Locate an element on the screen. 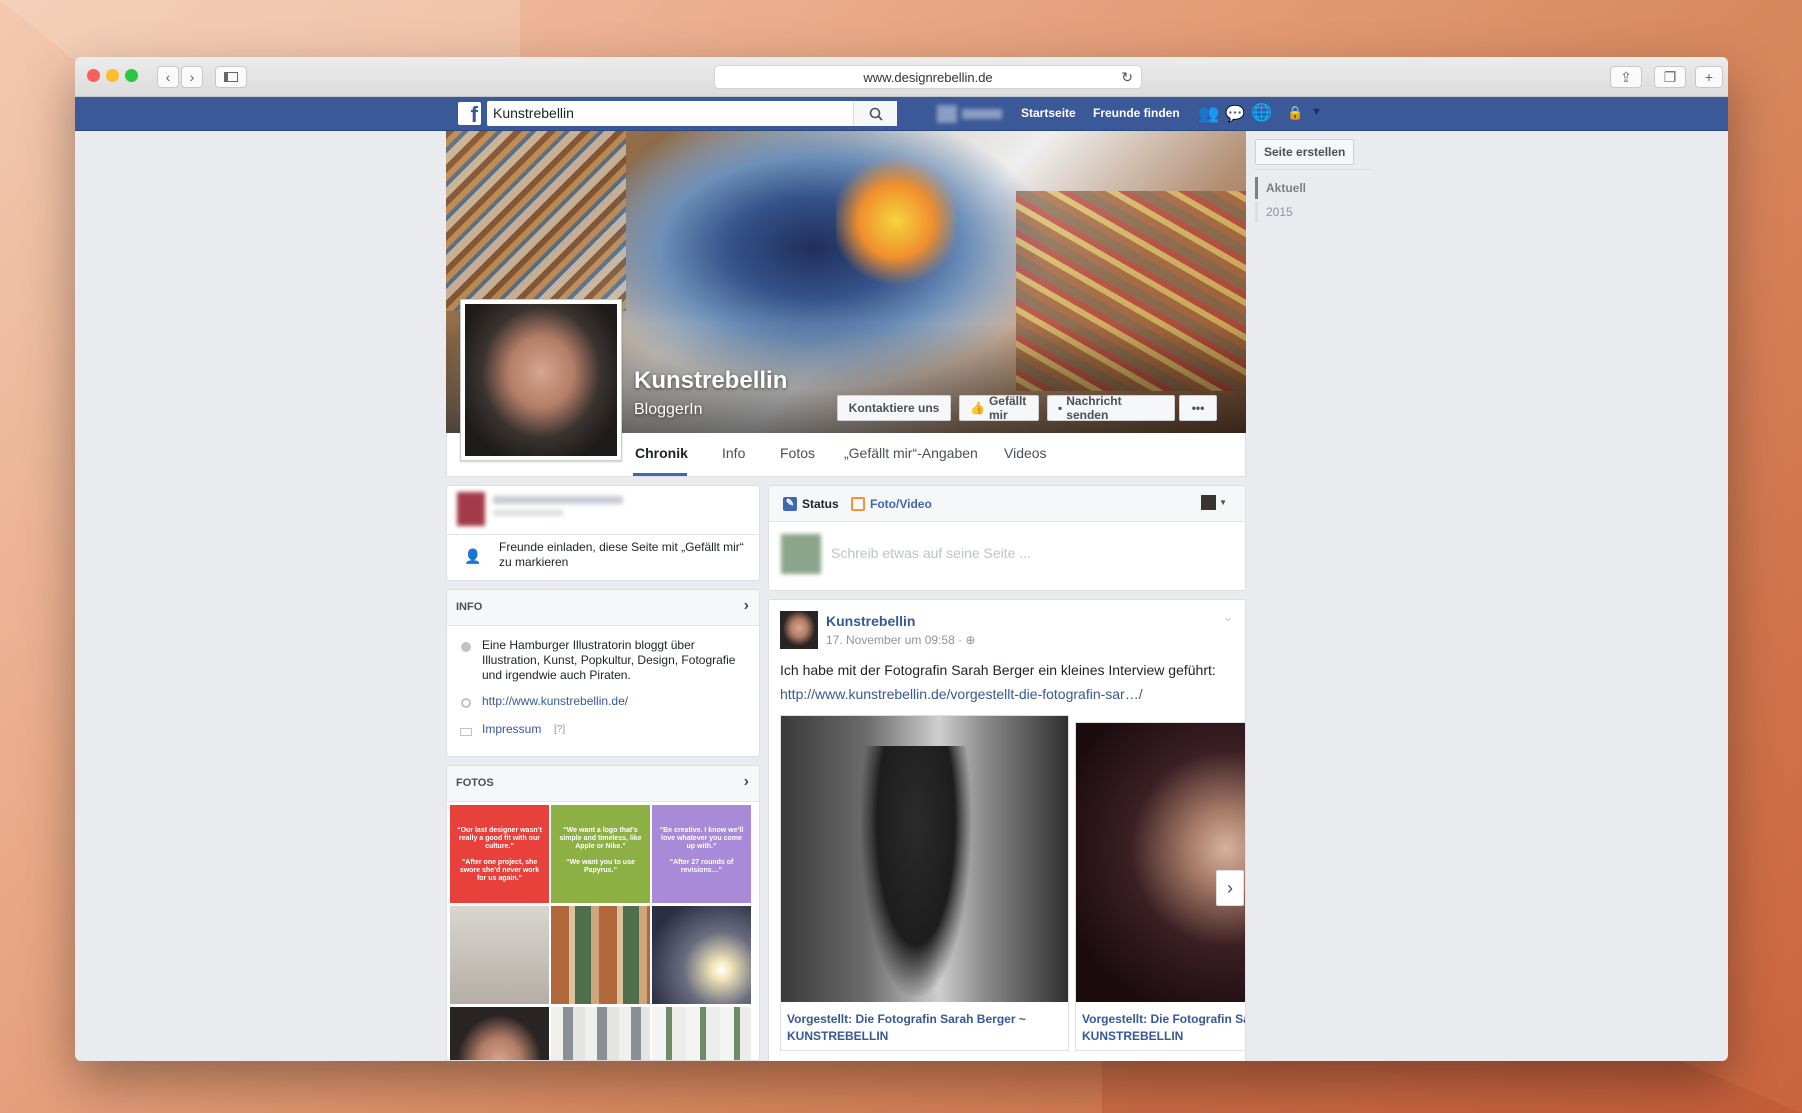 Image resolution: width=1802 pixels, height=1113 pixels. contact-us-button: Kontaktiere uns is located at coordinates (894, 408).